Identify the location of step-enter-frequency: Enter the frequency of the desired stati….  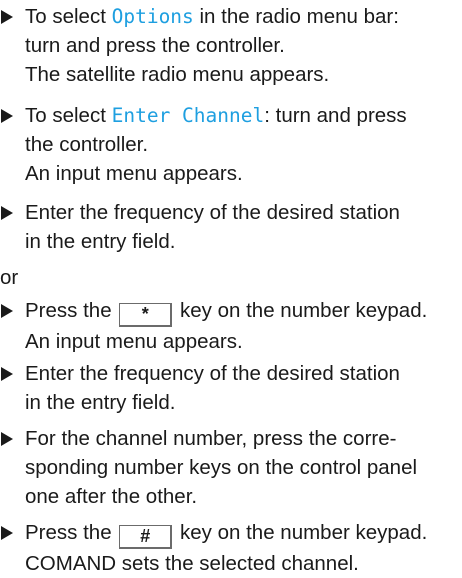
(231, 227).